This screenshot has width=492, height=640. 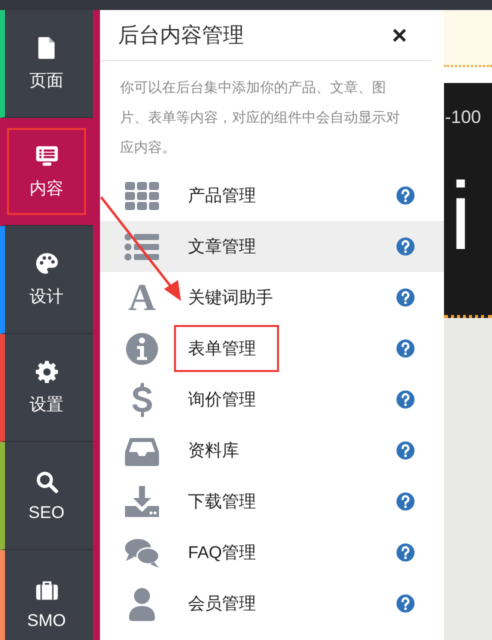 I want to click on download-icon, so click(x=142, y=502).